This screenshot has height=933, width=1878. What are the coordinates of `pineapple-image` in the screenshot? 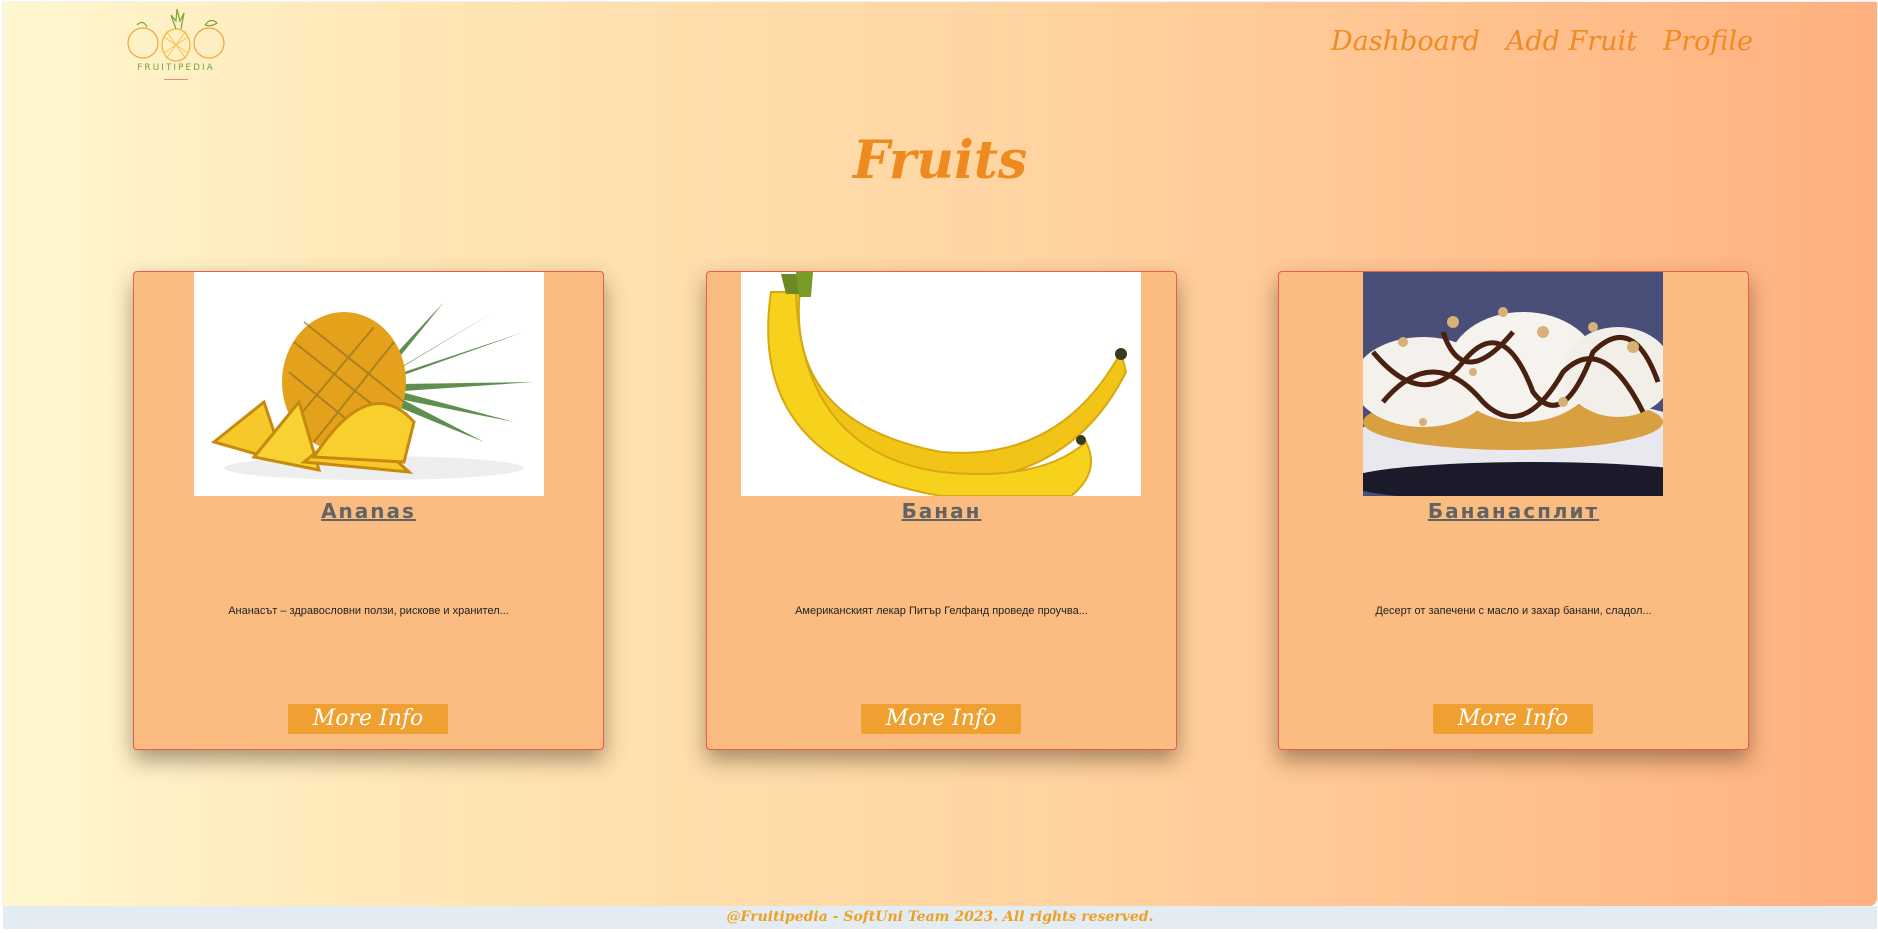 It's located at (369, 384).